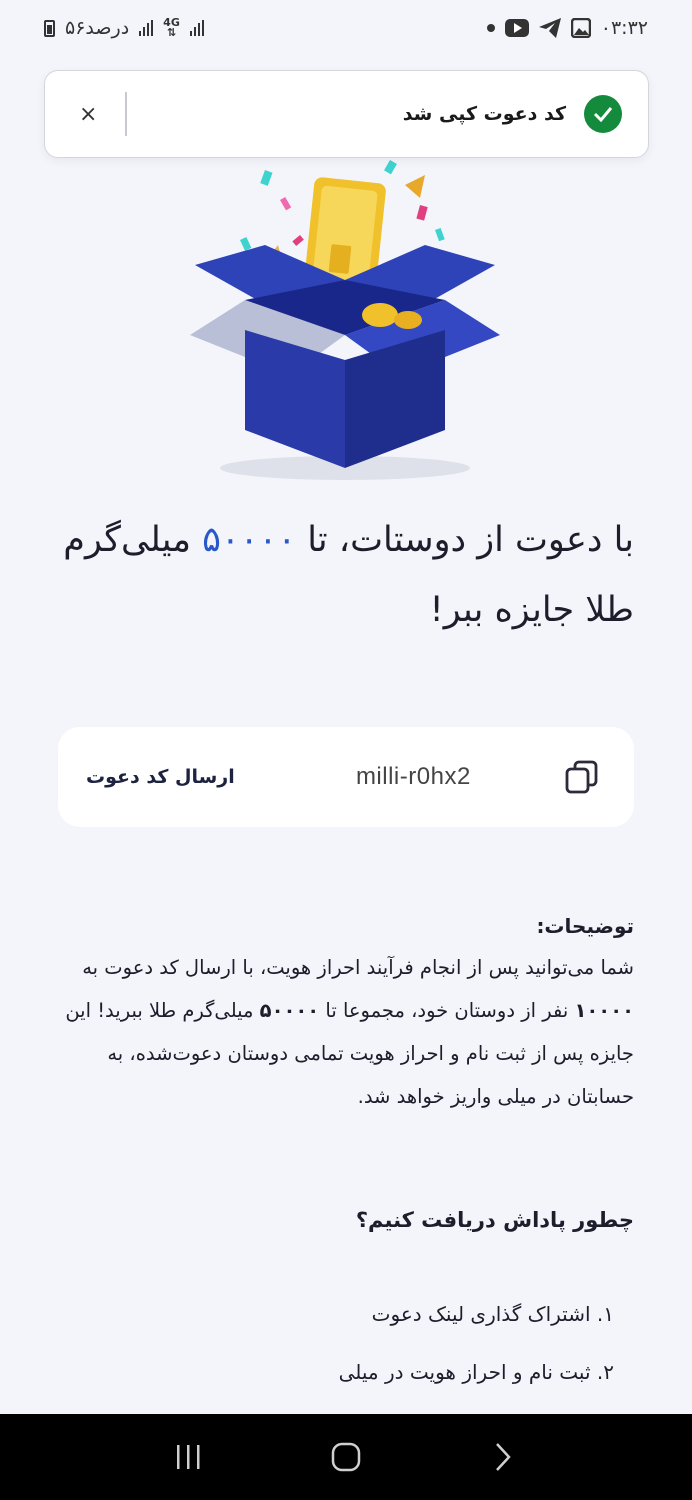 The height and width of the screenshot is (1500, 692). What do you see at coordinates (97, 28) in the screenshot?
I see `battery-text: ۵۶درصد` at bounding box center [97, 28].